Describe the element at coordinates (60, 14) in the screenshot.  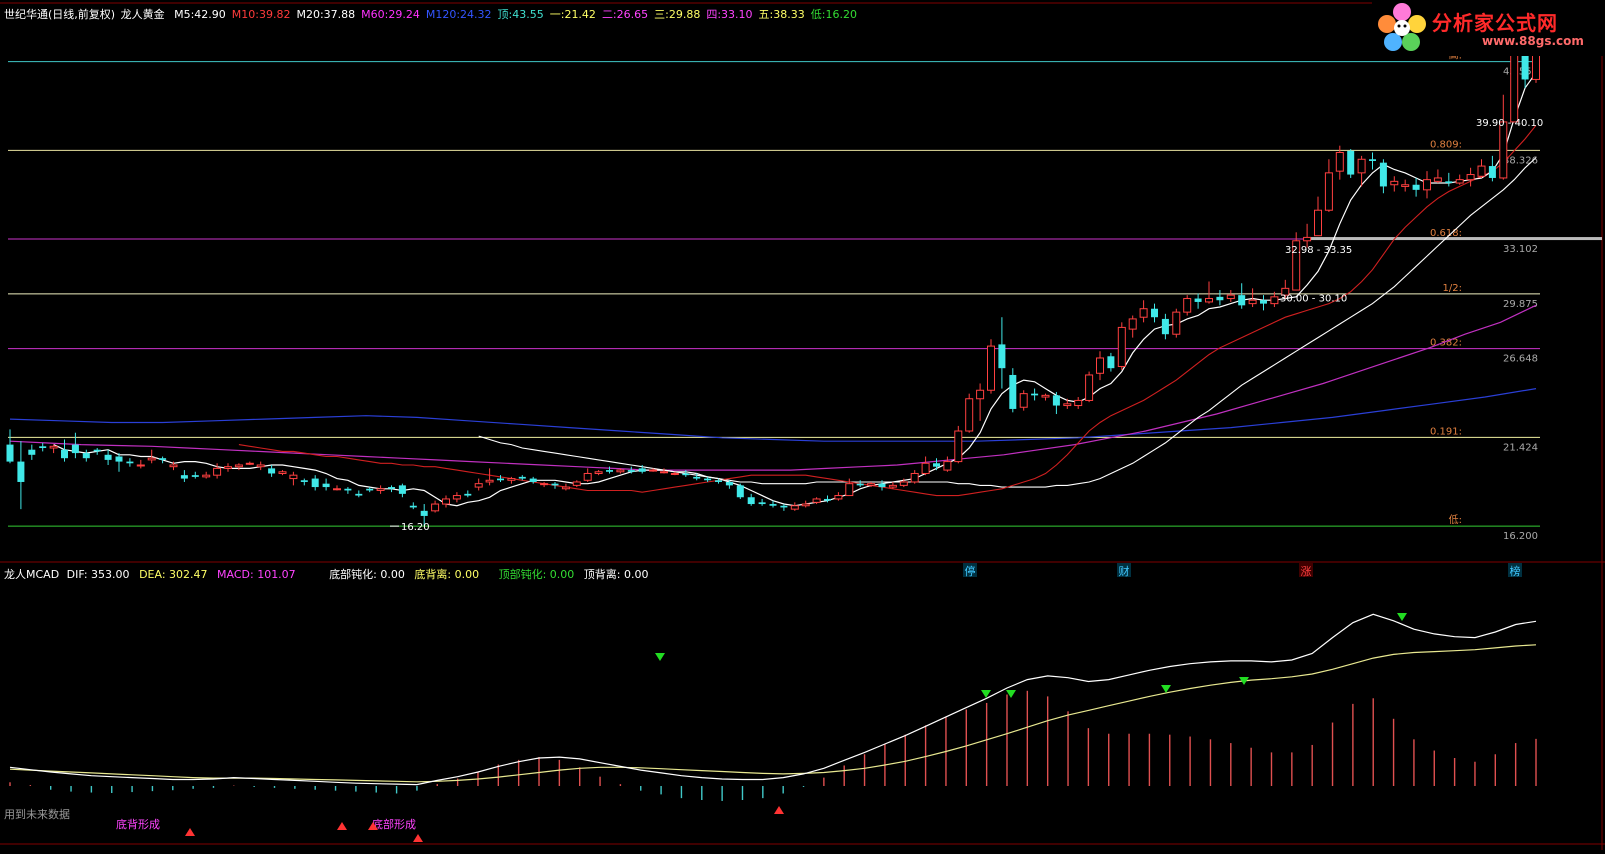
I see `stock-title: 世纪华通(日线,前复权)` at that location.